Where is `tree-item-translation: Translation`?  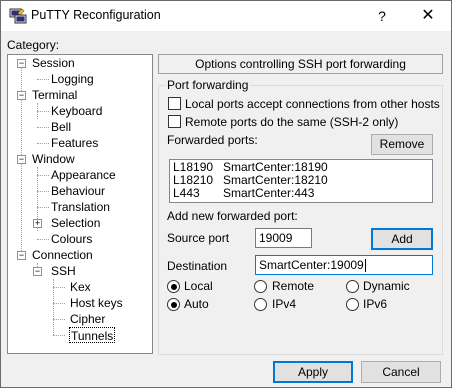
tree-item-translation: Translation is located at coordinates (80, 207).